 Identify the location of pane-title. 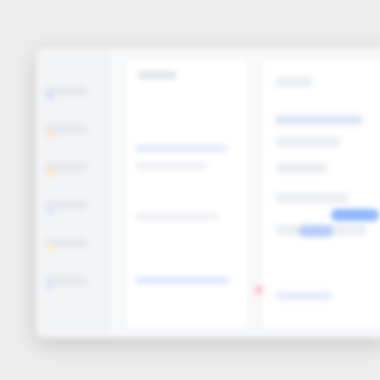
(157, 75).